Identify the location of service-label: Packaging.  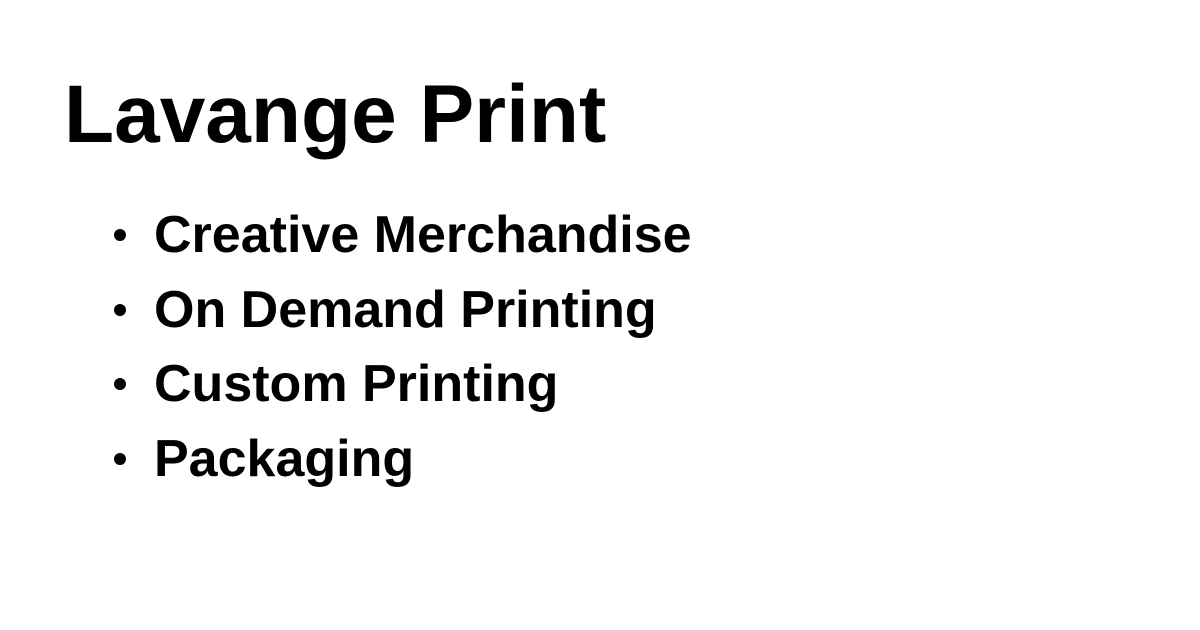
(284, 458).